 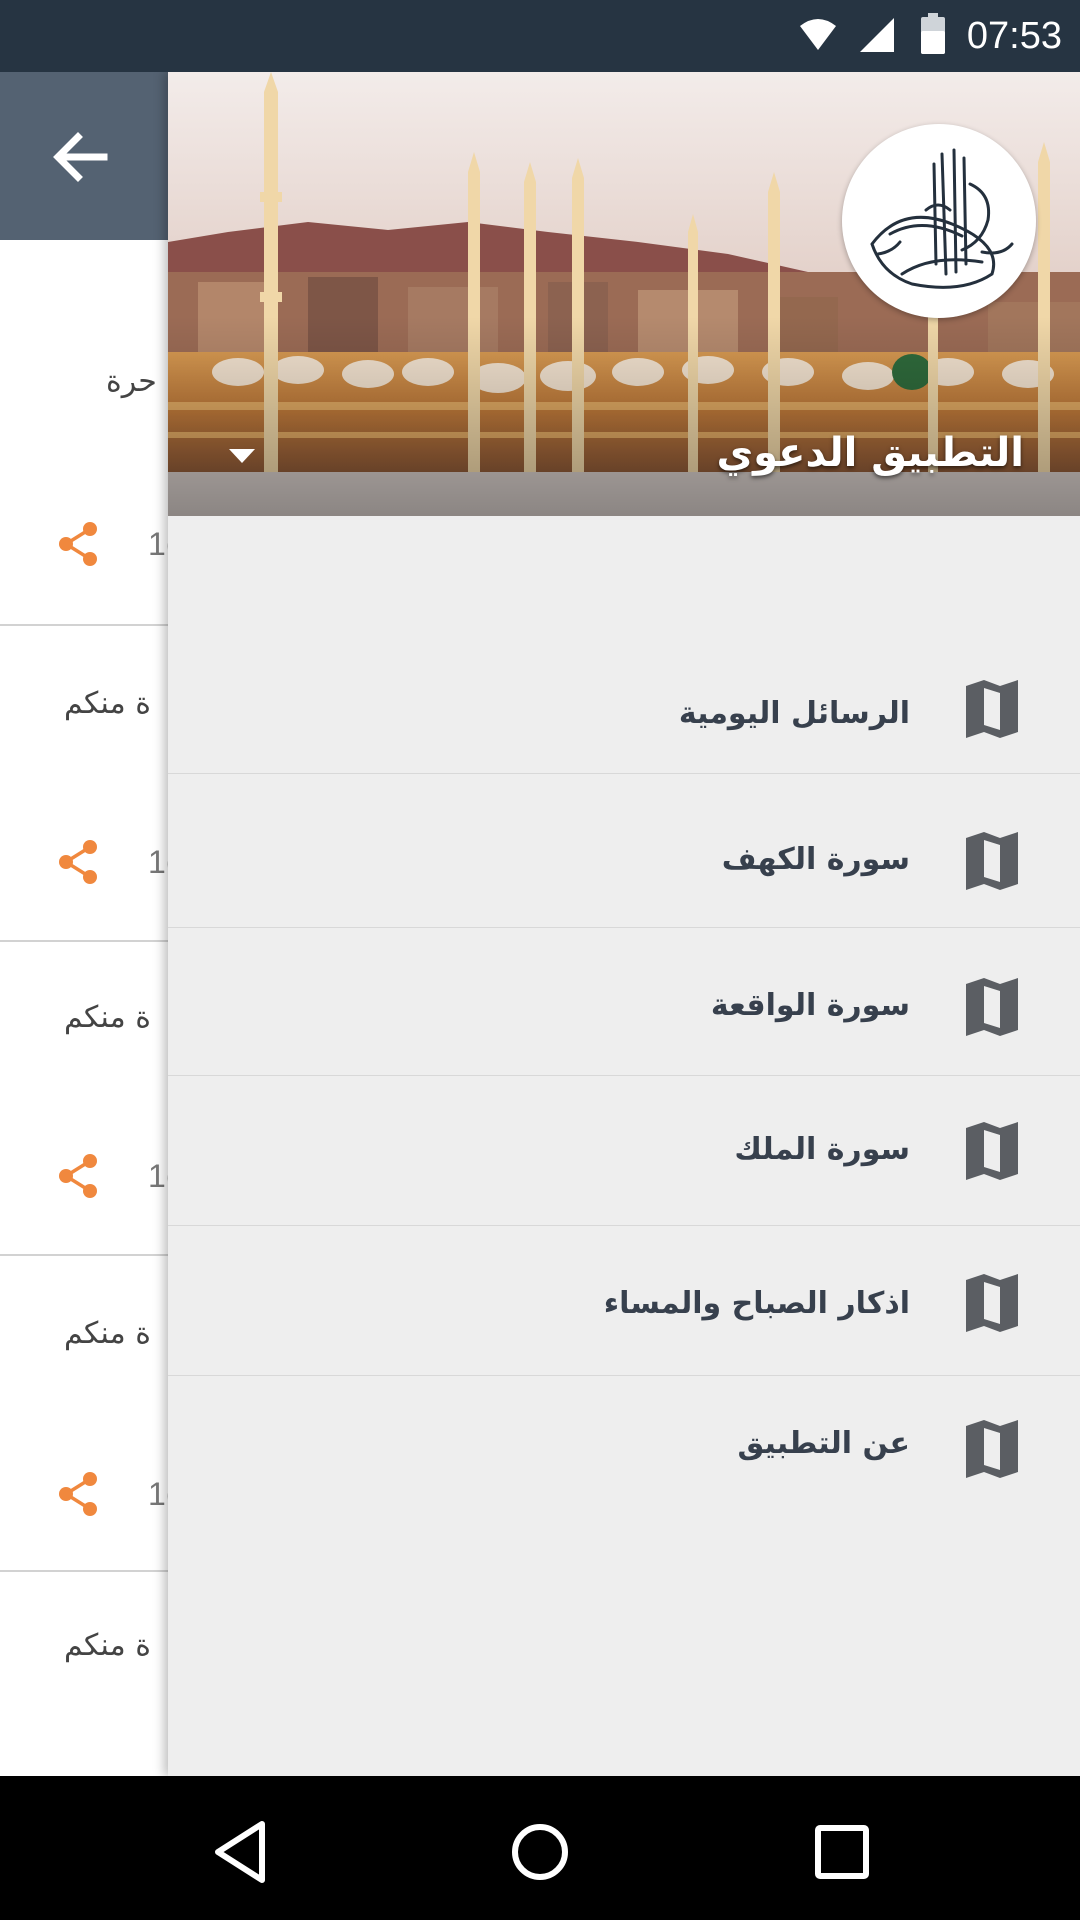 I want to click on signal-icon, so click(x=877, y=35).